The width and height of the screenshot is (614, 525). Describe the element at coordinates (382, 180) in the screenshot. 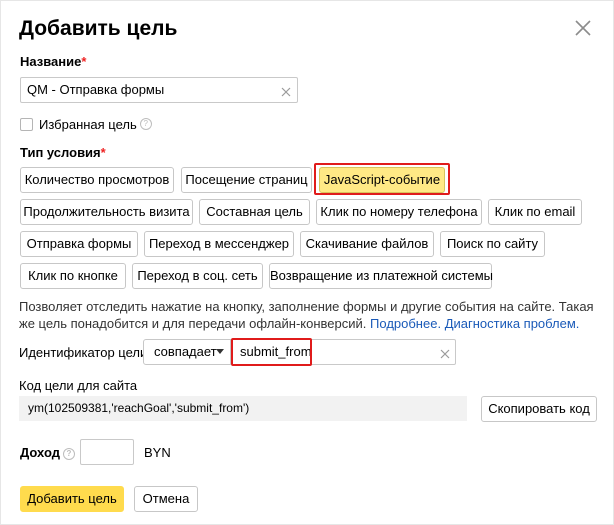

I see `condition-js-event-button: JavaScript-событие` at that location.